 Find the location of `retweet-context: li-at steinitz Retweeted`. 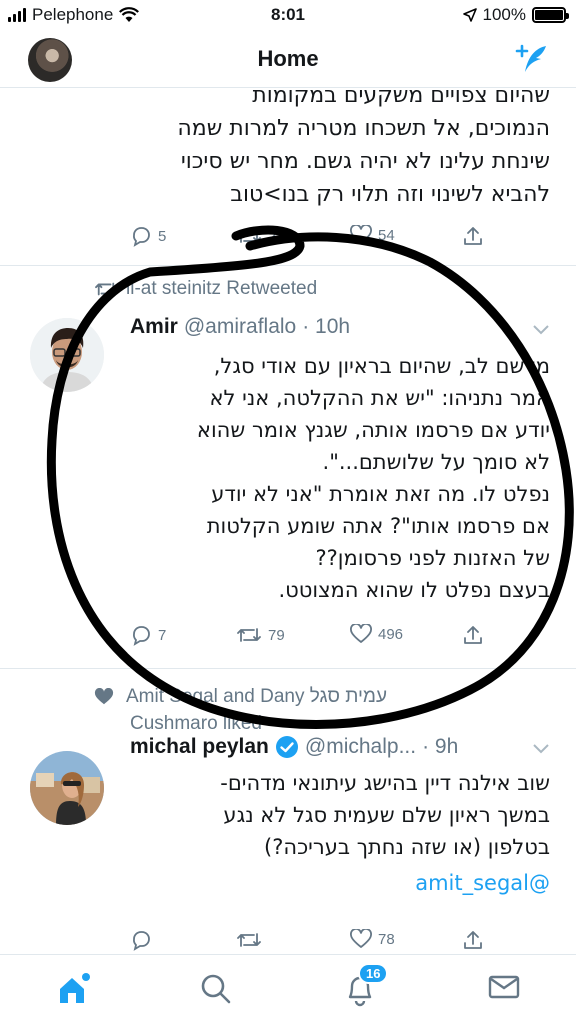

retweet-context: li-at steinitz Retweeted is located at coordinates (205, 289).